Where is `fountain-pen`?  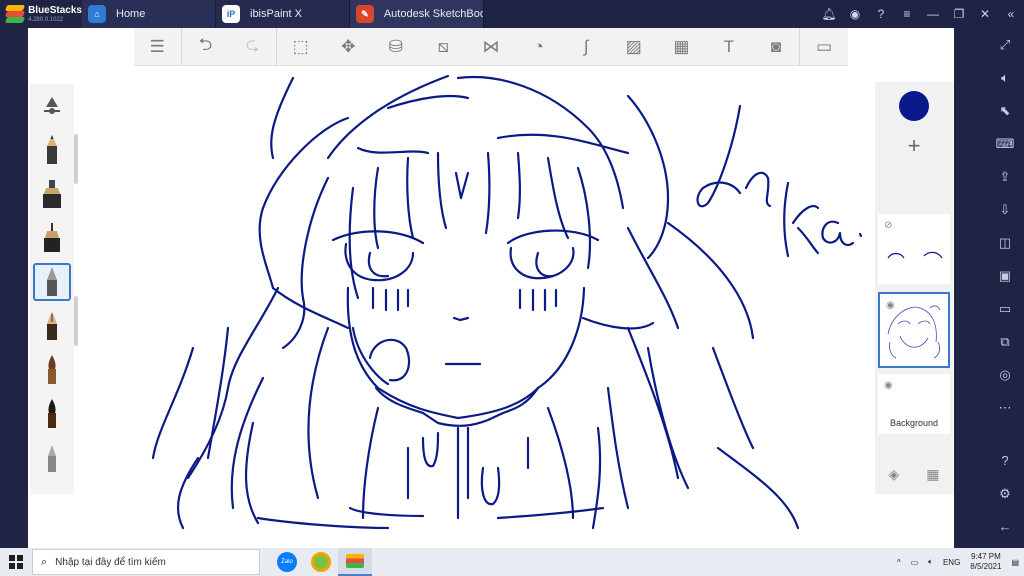 fountain-pen is located at coordinates (52, 326).